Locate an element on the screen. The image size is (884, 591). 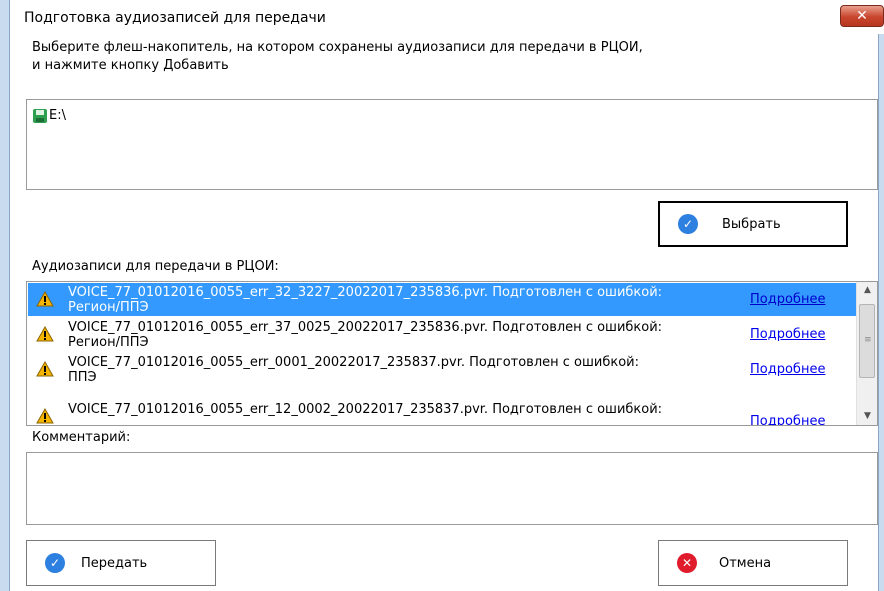
send-button-label: Передать is located at coordinates (114, 563).